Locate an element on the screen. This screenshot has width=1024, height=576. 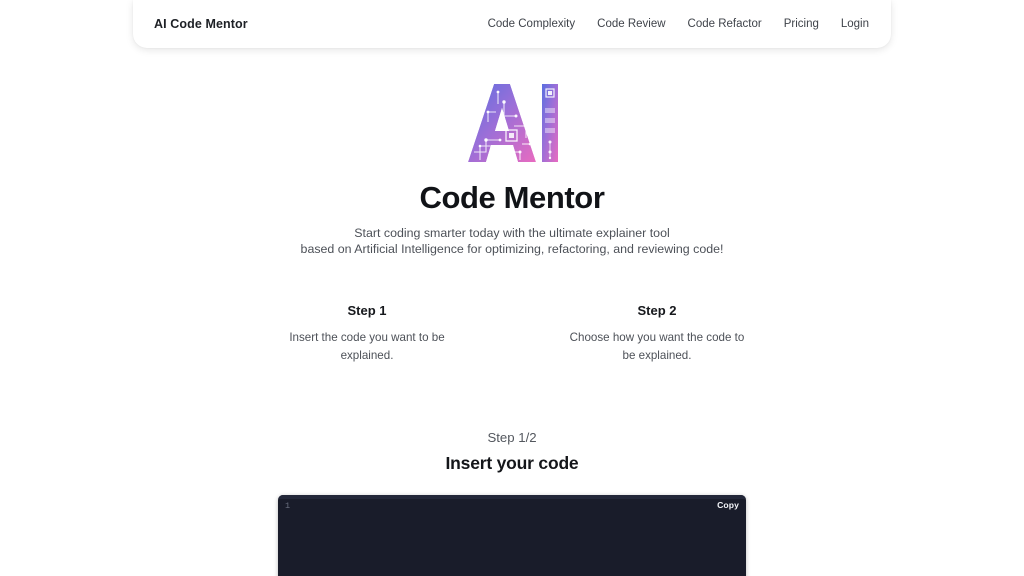
brand-logo-text: AI Code Mentor is located at coordinates (201, 24).